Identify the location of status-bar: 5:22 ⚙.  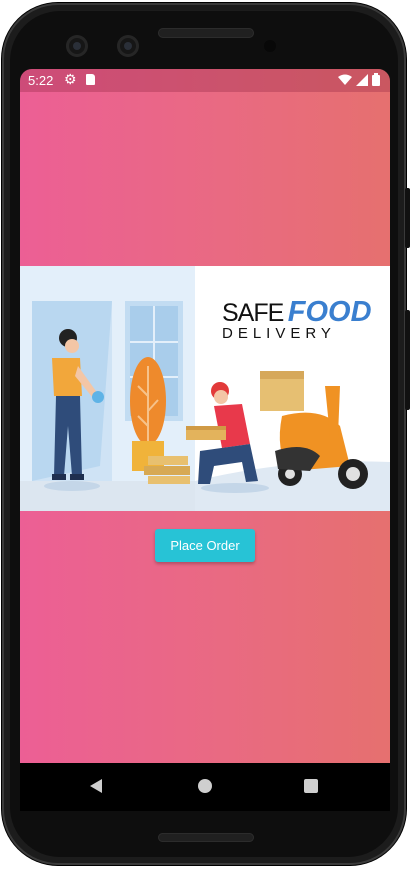
(205, 80).